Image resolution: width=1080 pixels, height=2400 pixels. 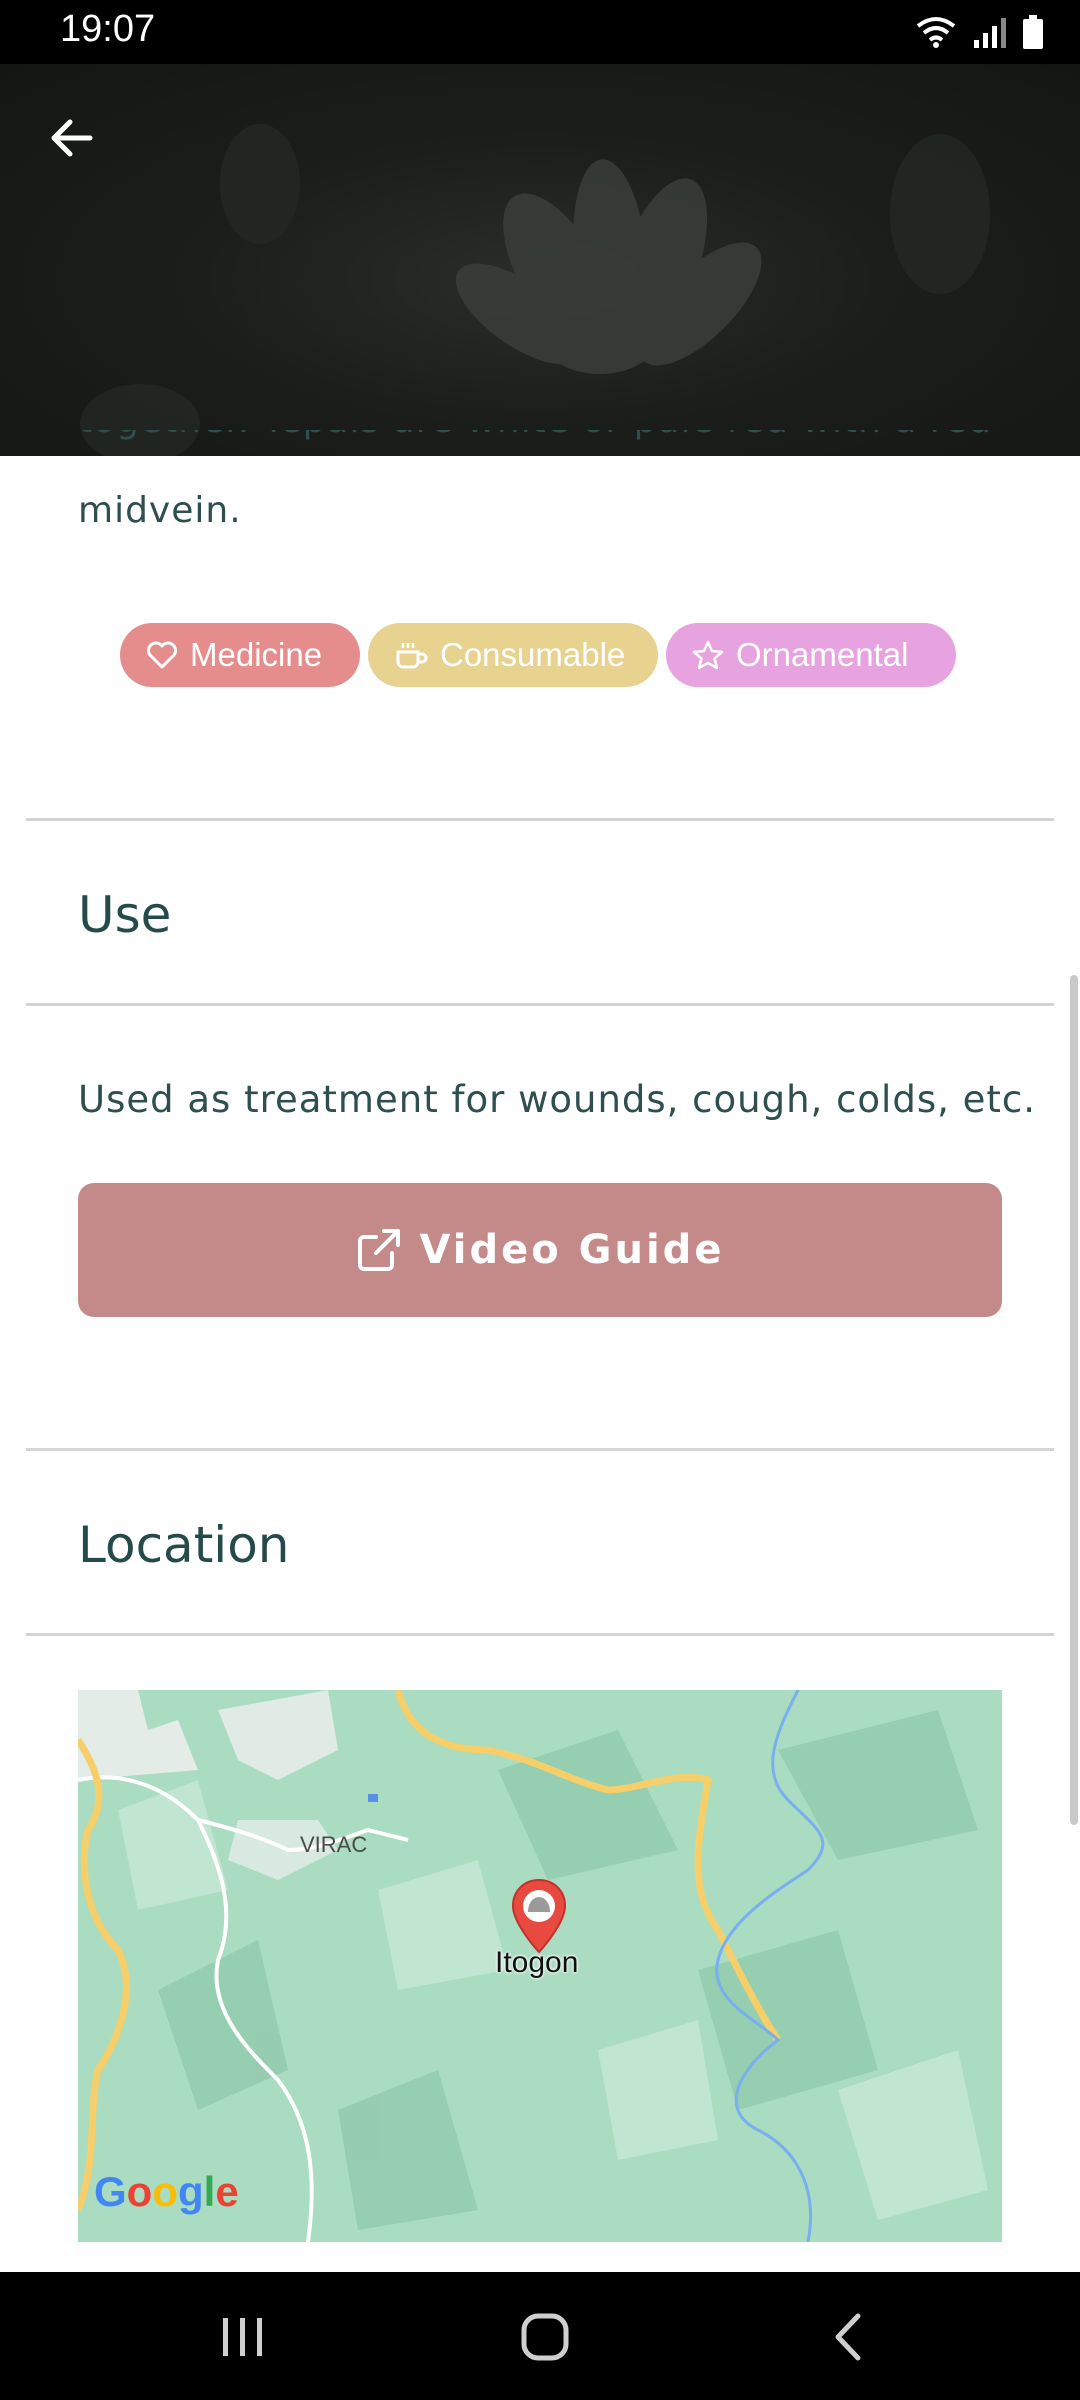 I want to click on video-guide-button: Video Guide, so click(x=540, y=1250).